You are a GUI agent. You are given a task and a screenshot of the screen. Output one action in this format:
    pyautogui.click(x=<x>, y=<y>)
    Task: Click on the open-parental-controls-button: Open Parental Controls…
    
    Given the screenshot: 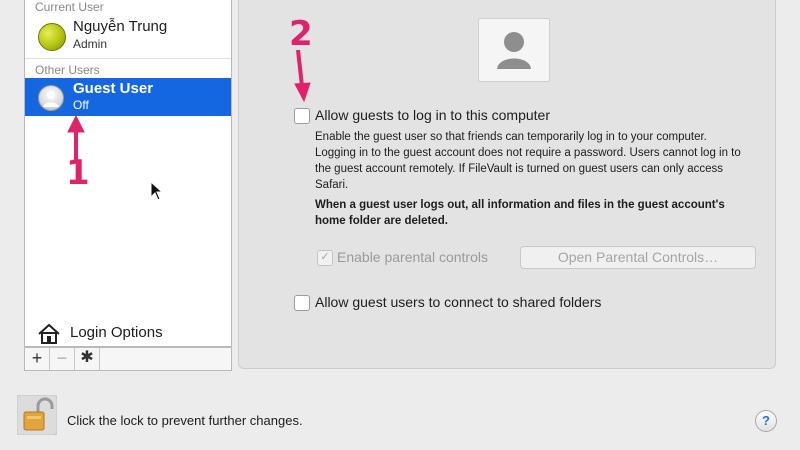 What is the action you would take?
    pyautogui.click(x=638, y=257)
    